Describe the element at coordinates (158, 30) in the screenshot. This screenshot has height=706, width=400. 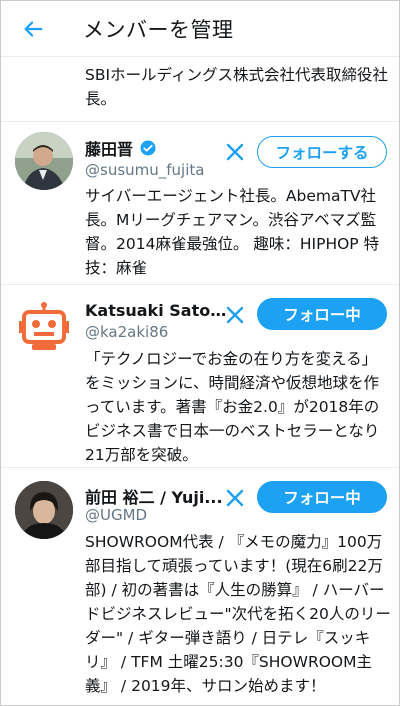
I see `page-title: メンバーを管理` at that location.